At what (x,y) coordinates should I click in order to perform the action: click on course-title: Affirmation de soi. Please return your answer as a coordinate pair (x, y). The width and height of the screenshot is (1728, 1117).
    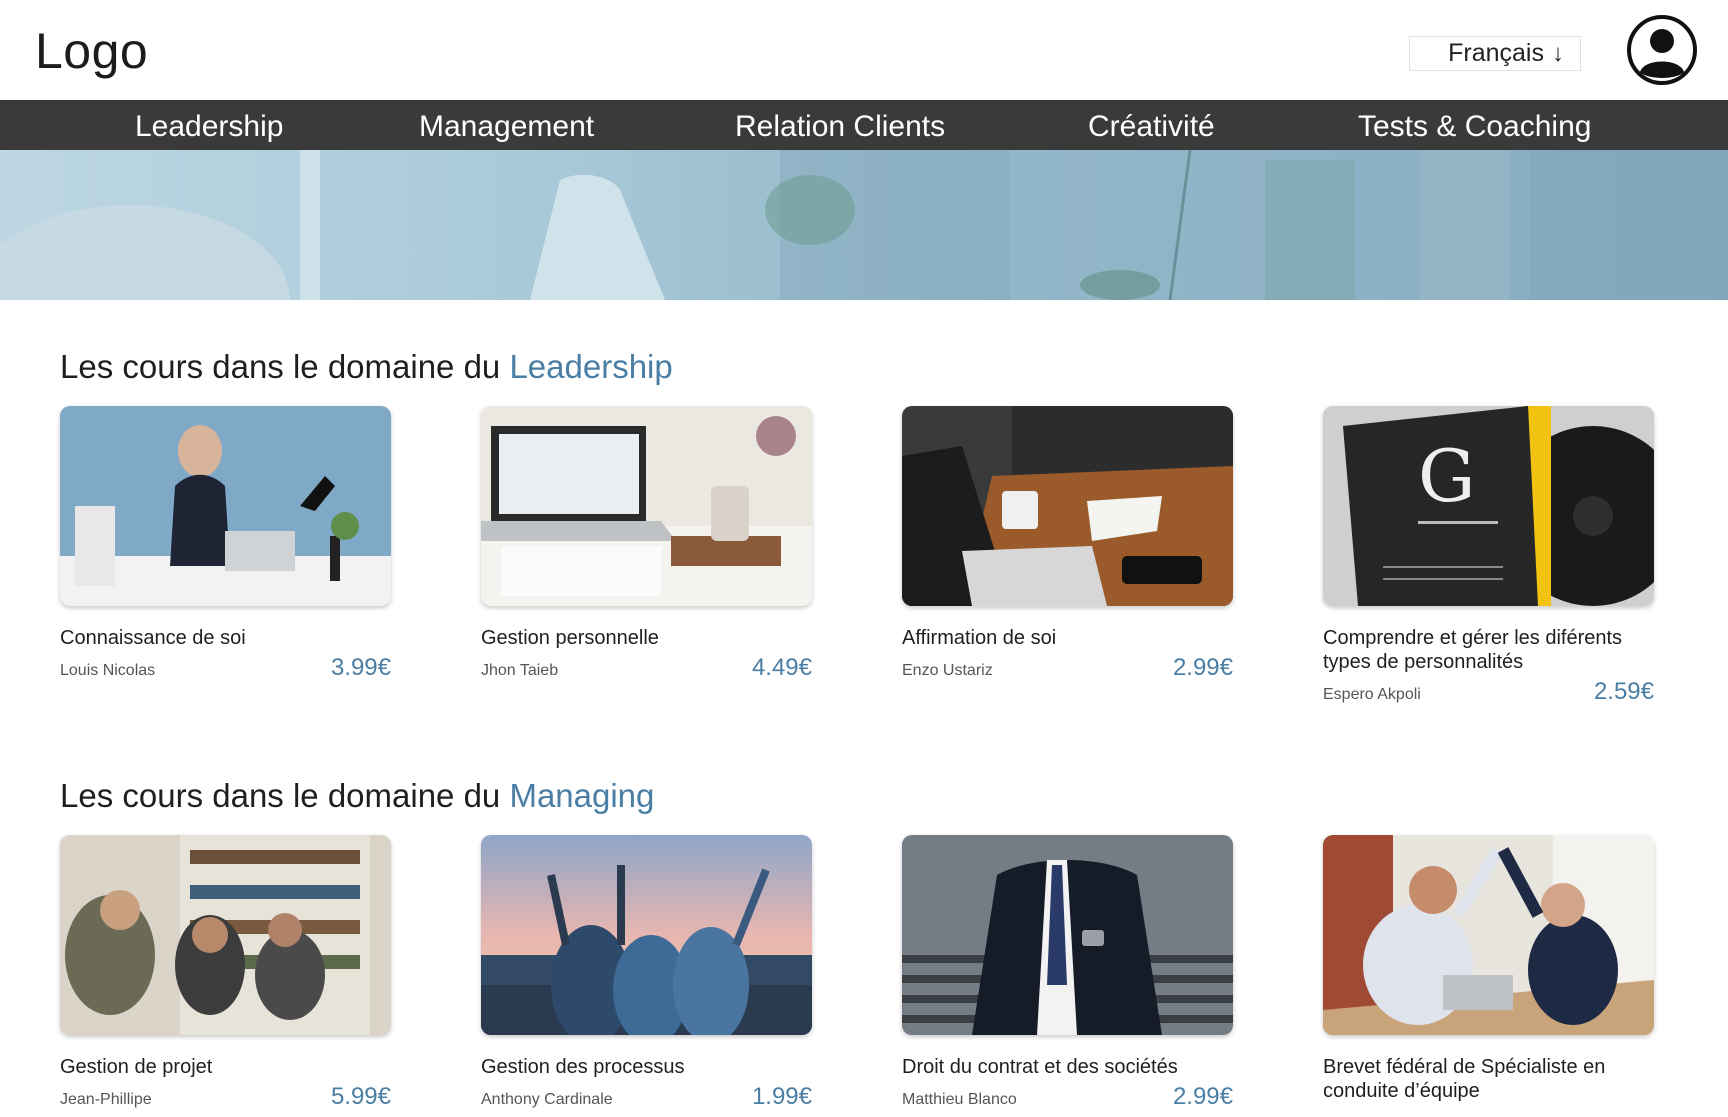
    Looking at the image, I should click on (1067, 638).